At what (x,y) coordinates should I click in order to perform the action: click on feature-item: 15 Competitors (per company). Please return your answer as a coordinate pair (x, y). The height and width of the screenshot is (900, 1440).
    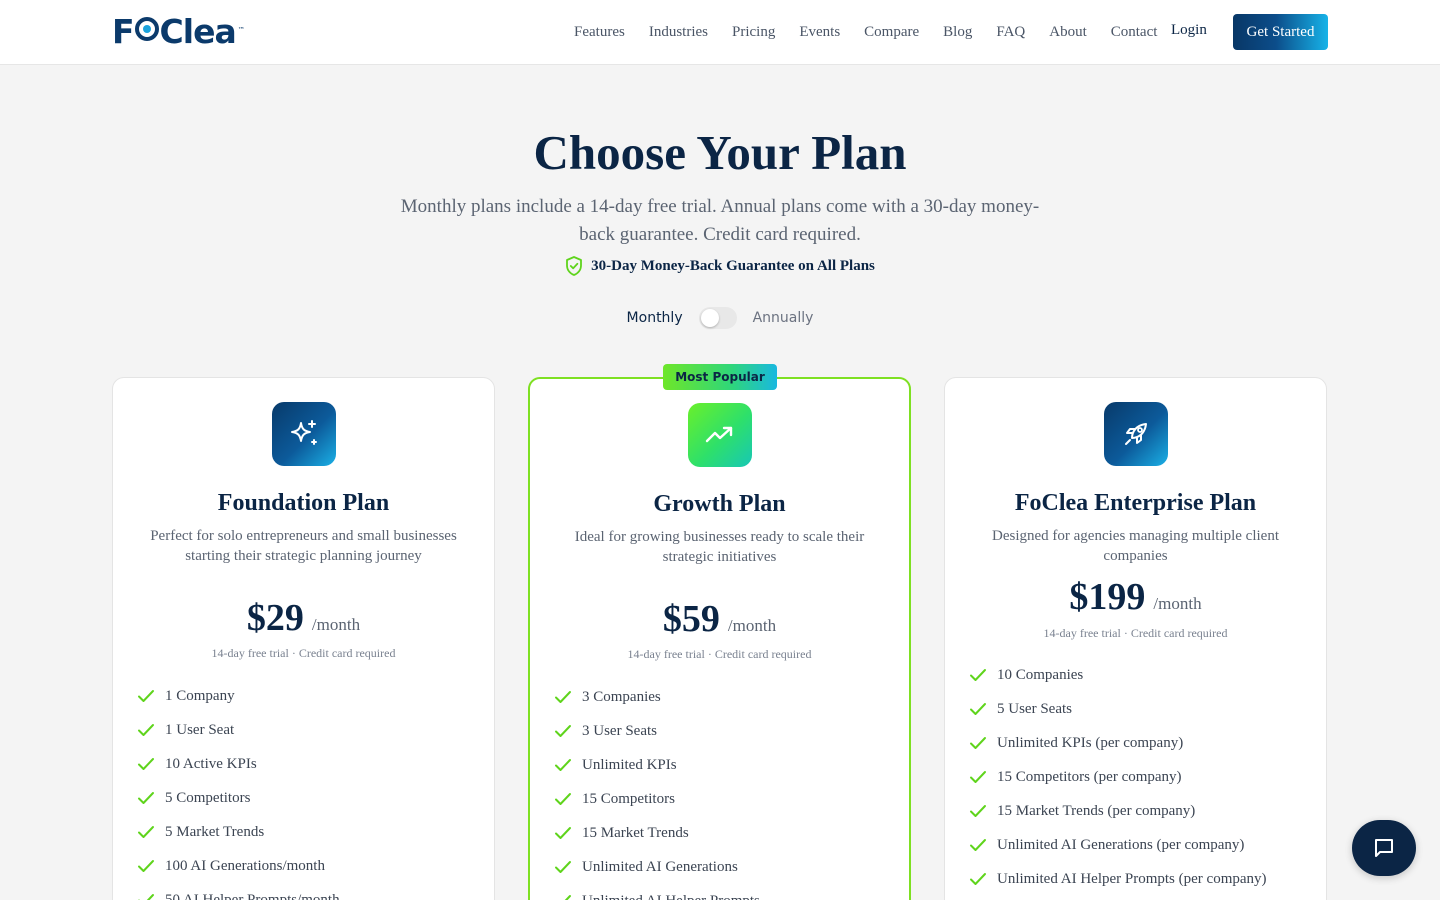
    Looking at the image, I should click on (1118, 777).